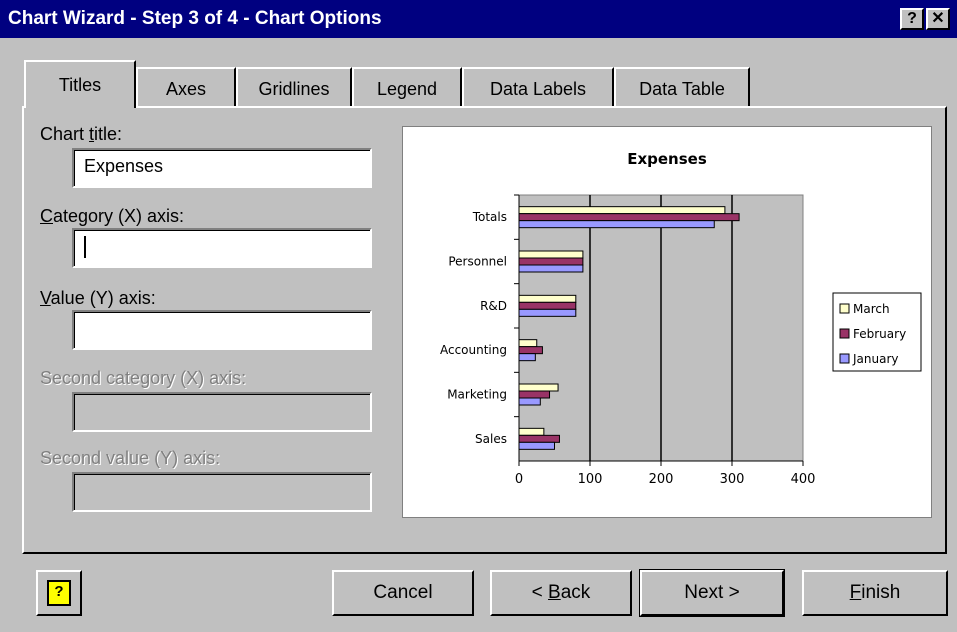 The width and height of the screenshot is (957, 632). I want to click on tab-label: Data Labels, so click(538, 89).